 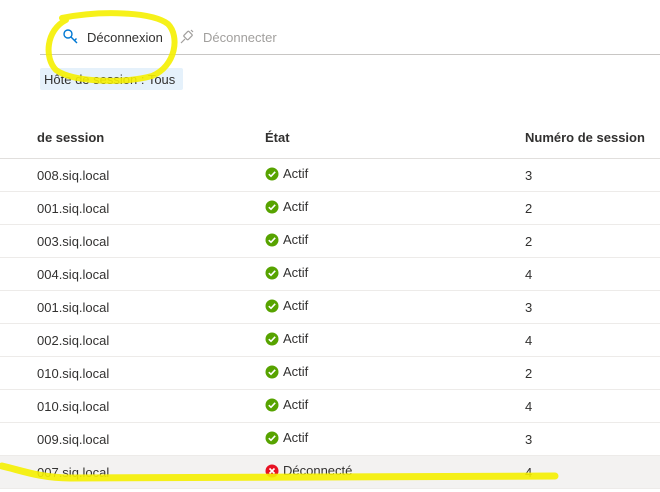 I want to click on signout-label: Déconnexion, so click(x=125, y=37).